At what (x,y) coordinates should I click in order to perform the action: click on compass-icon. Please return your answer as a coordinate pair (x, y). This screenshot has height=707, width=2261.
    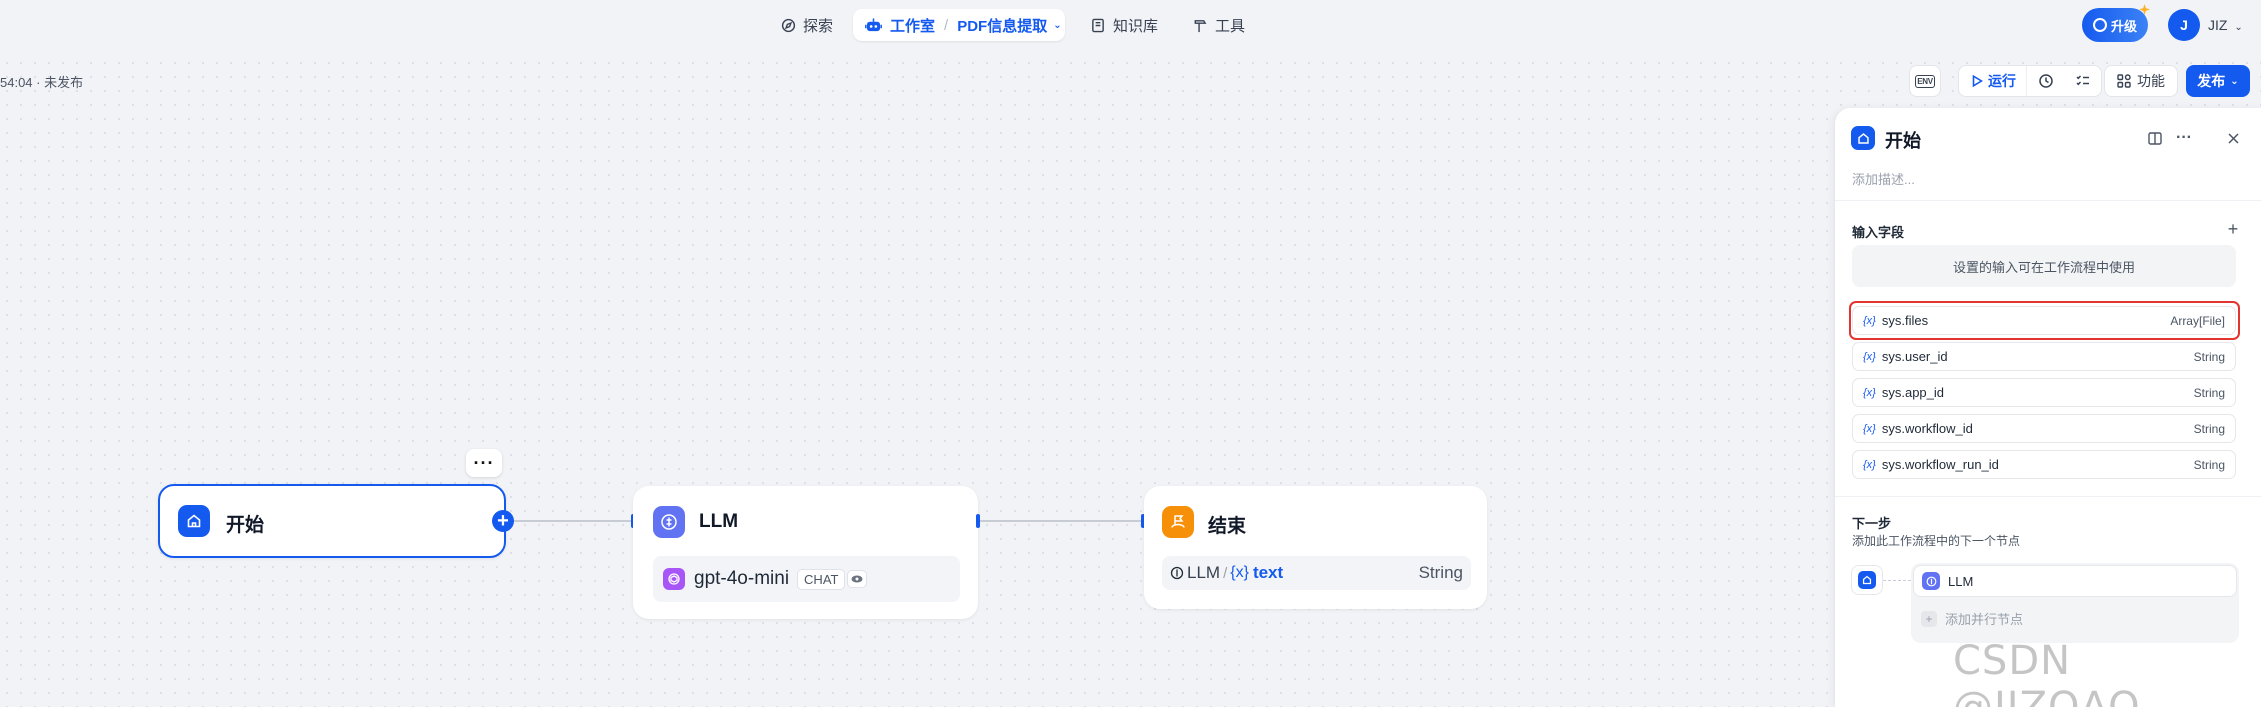
    Looking at the image, I should click on (788, 25).